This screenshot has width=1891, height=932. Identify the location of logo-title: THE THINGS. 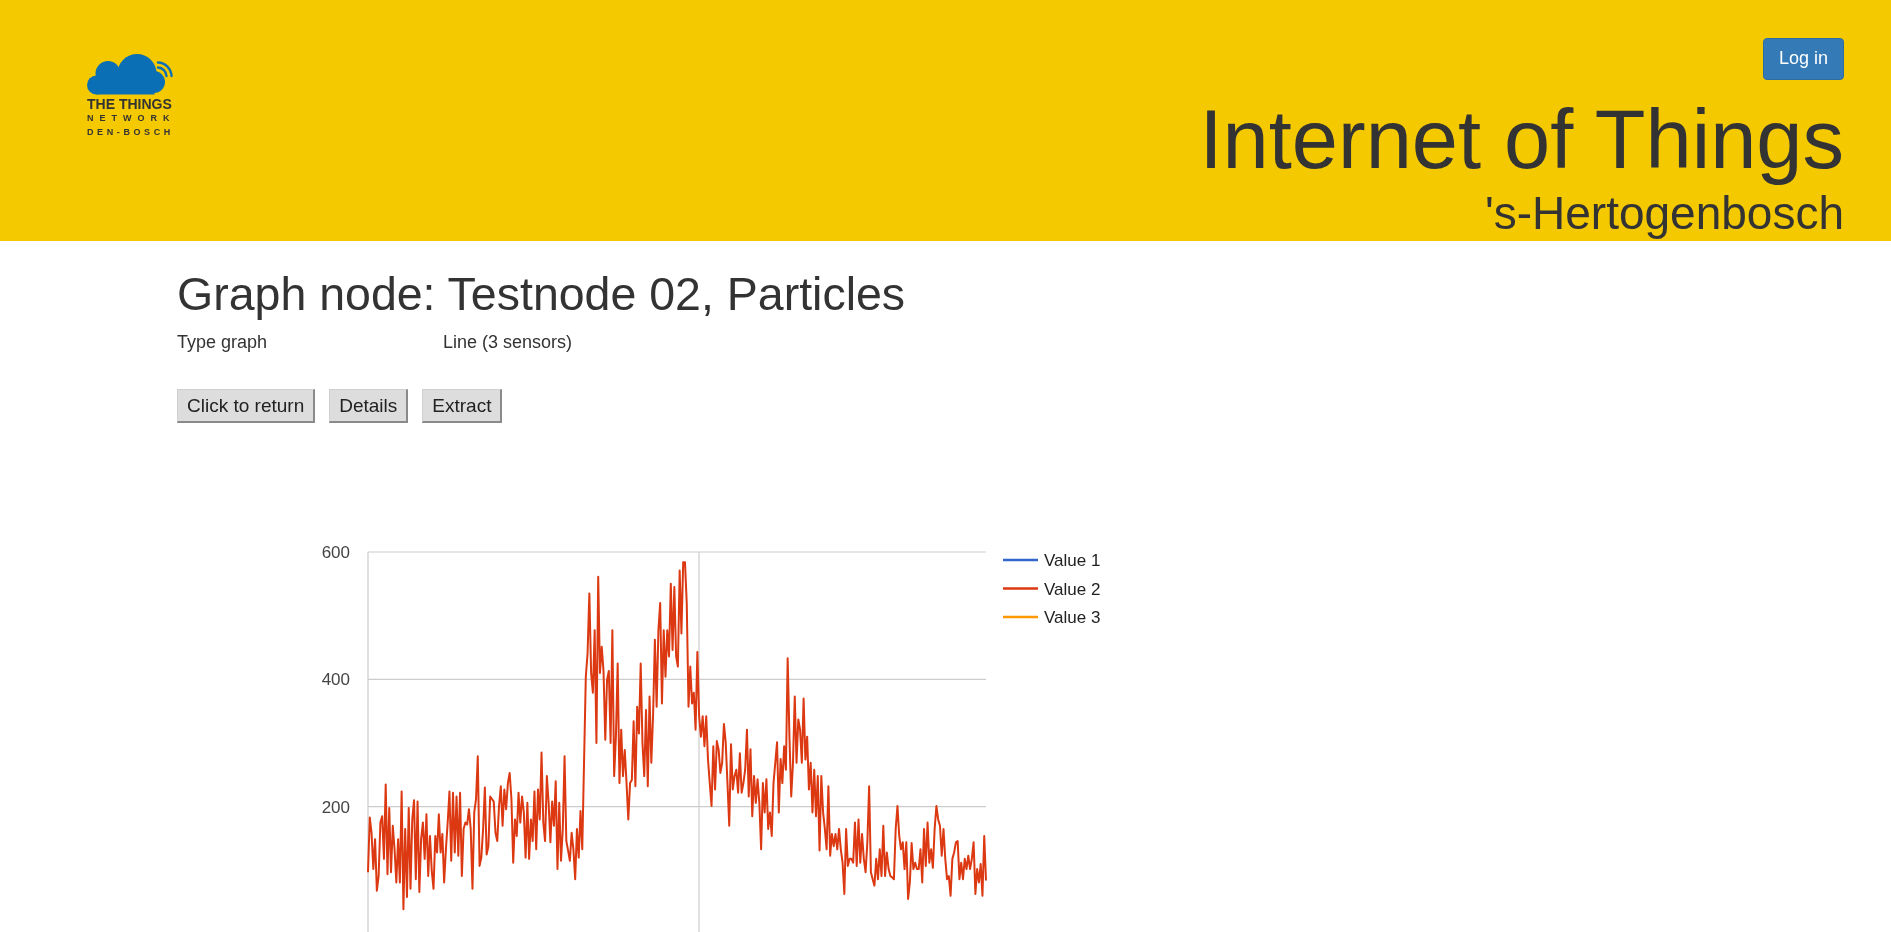
(129, 104).